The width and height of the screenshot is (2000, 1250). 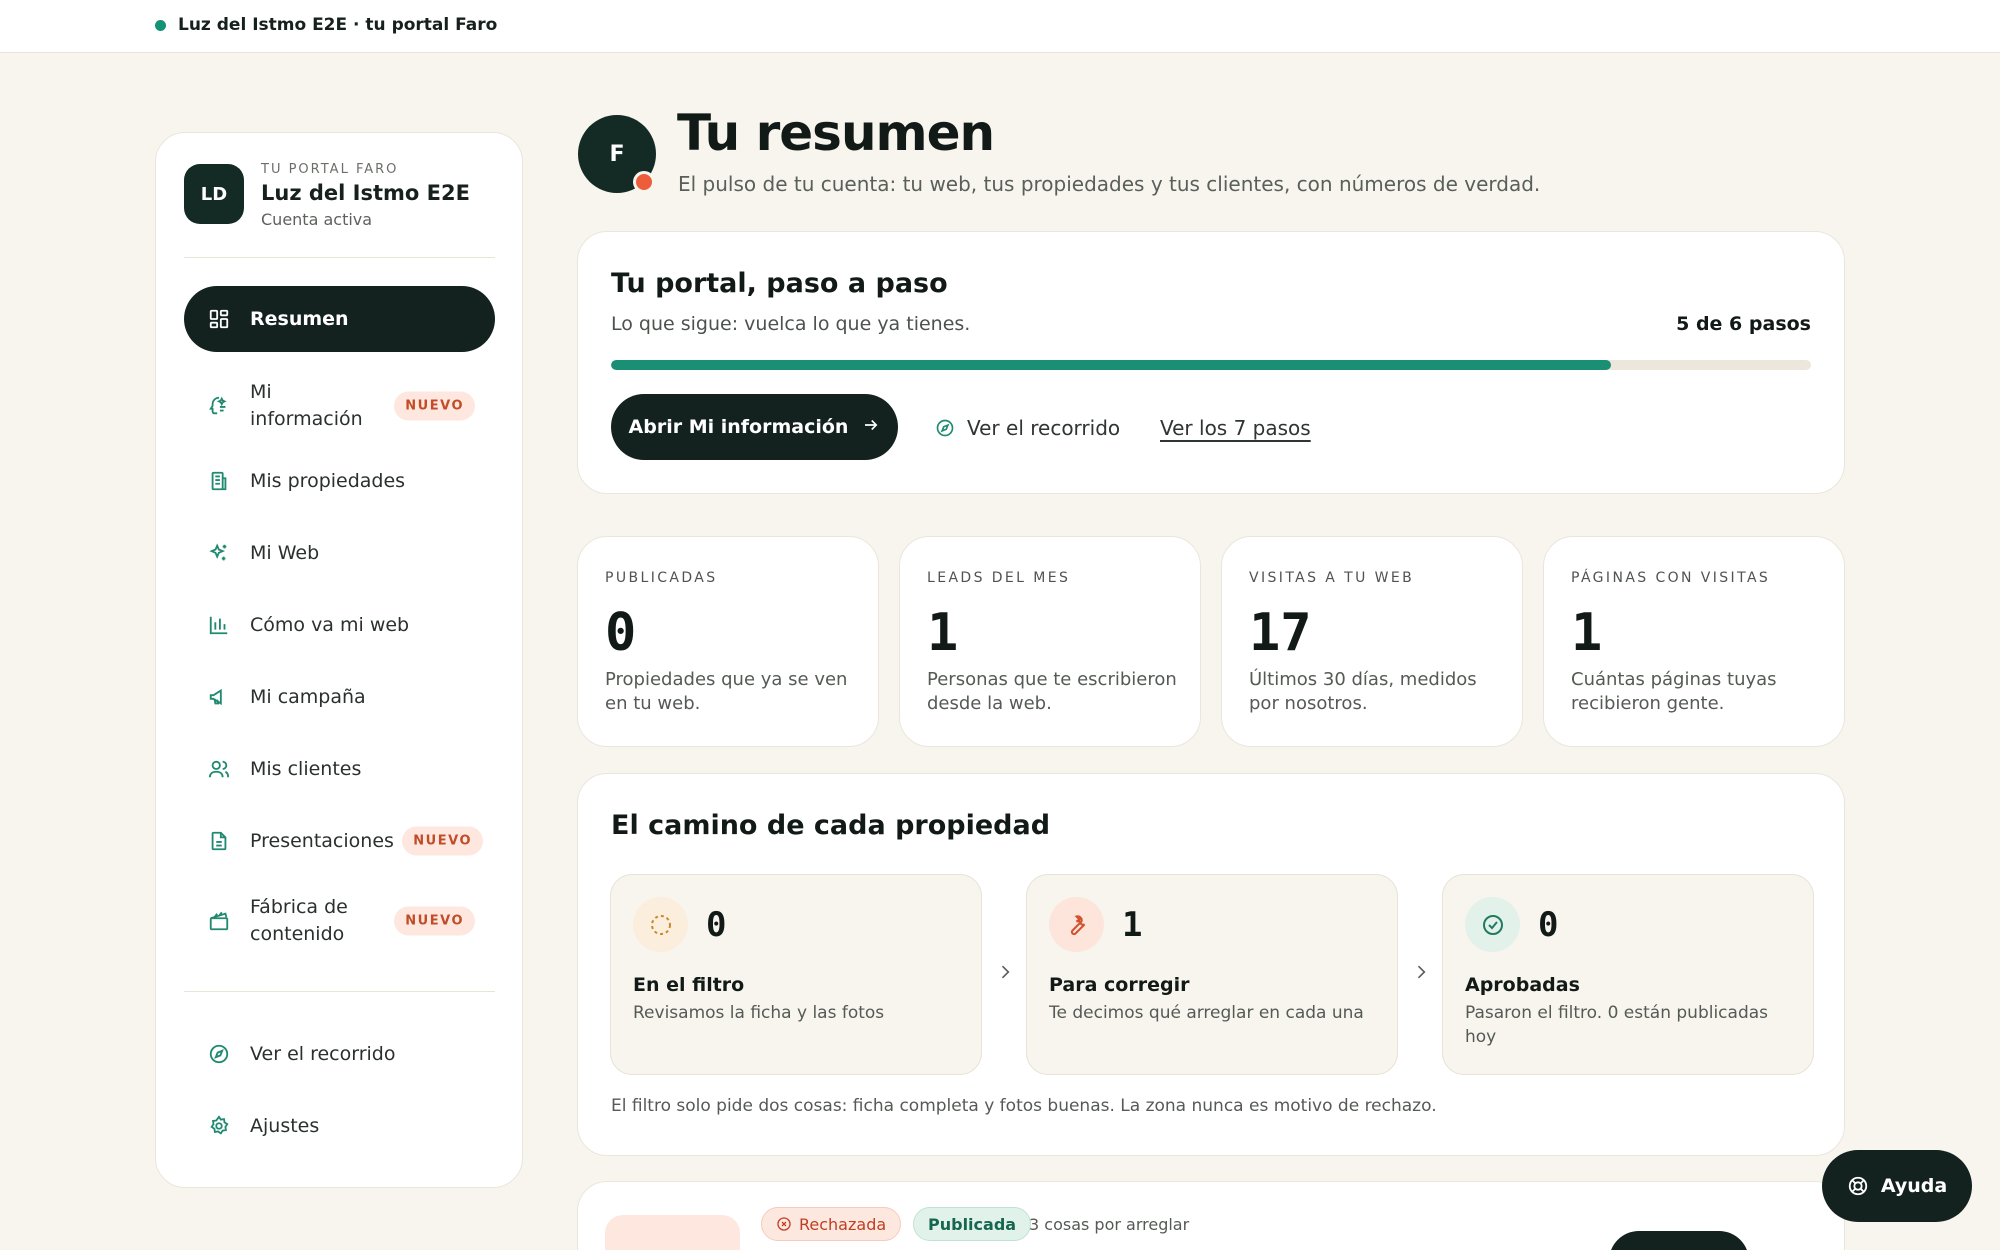 What do you see at coordinates (219, 481) in the screenshot?
I see `building-icon` at bounding box center [219, 481].